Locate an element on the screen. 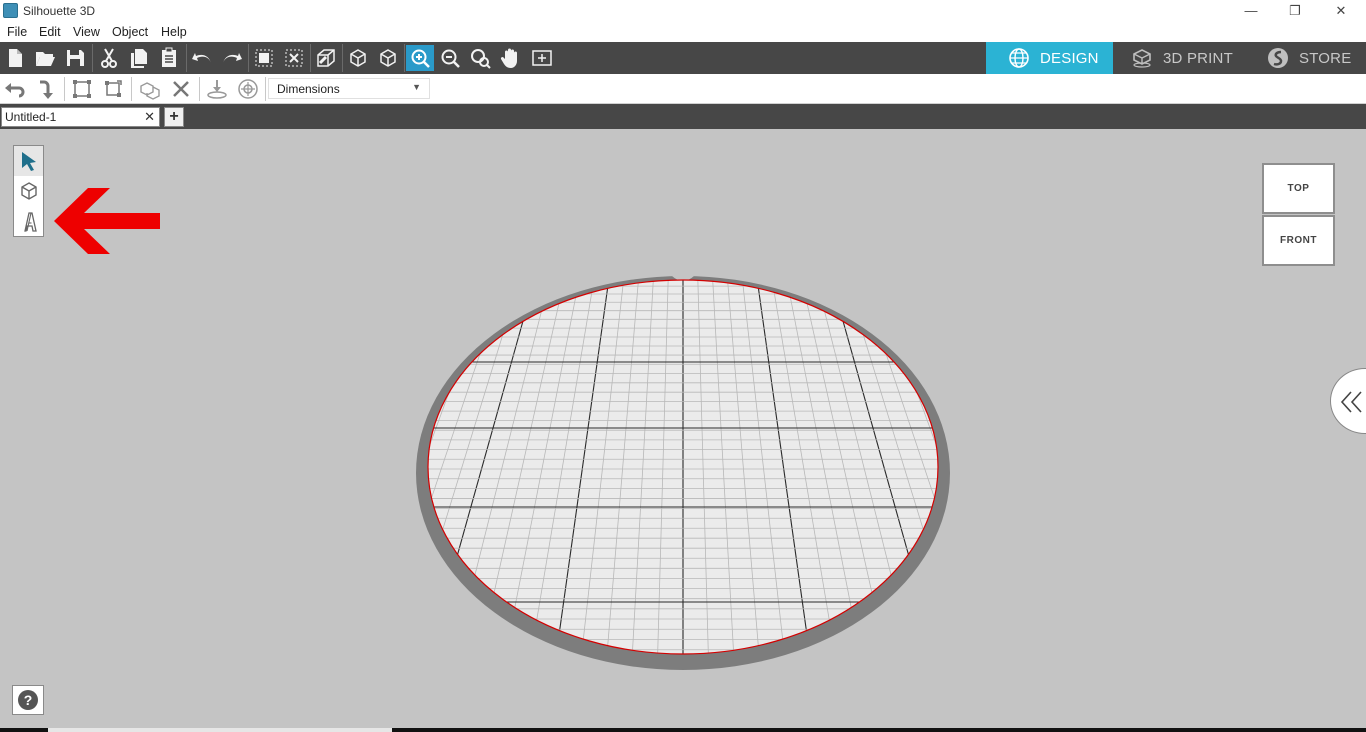 The image size is (1366, 732). select-tool is located at coordinates (28, 161).